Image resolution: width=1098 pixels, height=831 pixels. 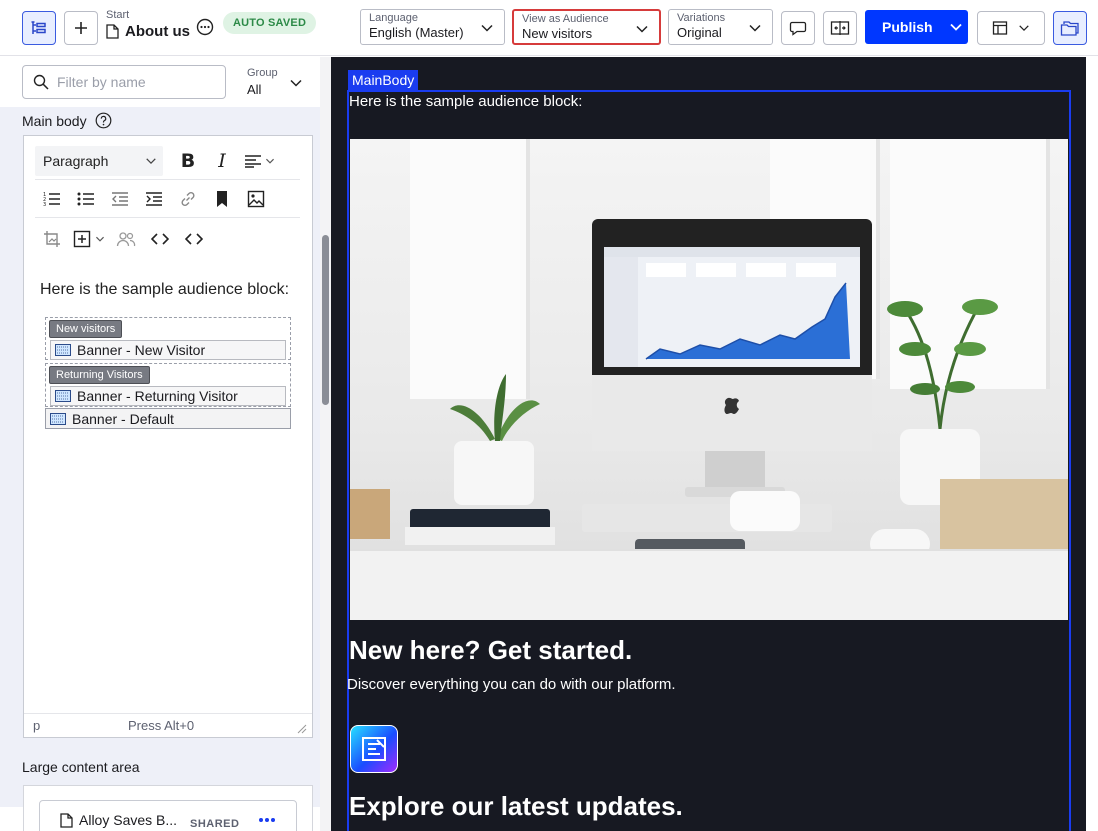 What do you see at coordinates (168, 815) in the screenshot?
I see `content-area-item: Alloy Saves B... SHARED` at bounding box center [168, 815].